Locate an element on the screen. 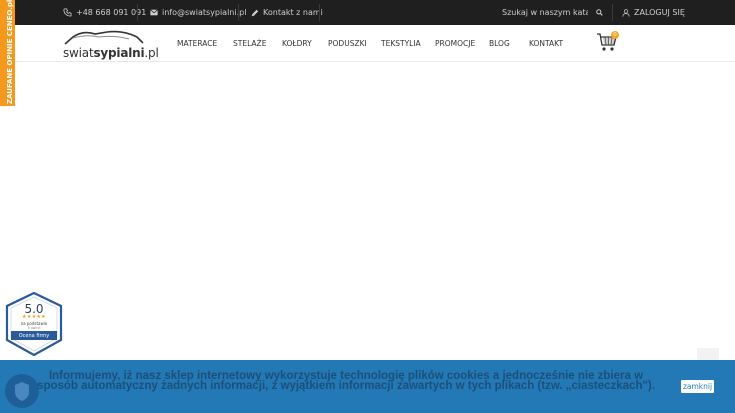 The height and width of the screenshot is (413, 735). phone-text: +48 668 091 091 is located at coordinates (111, 12).